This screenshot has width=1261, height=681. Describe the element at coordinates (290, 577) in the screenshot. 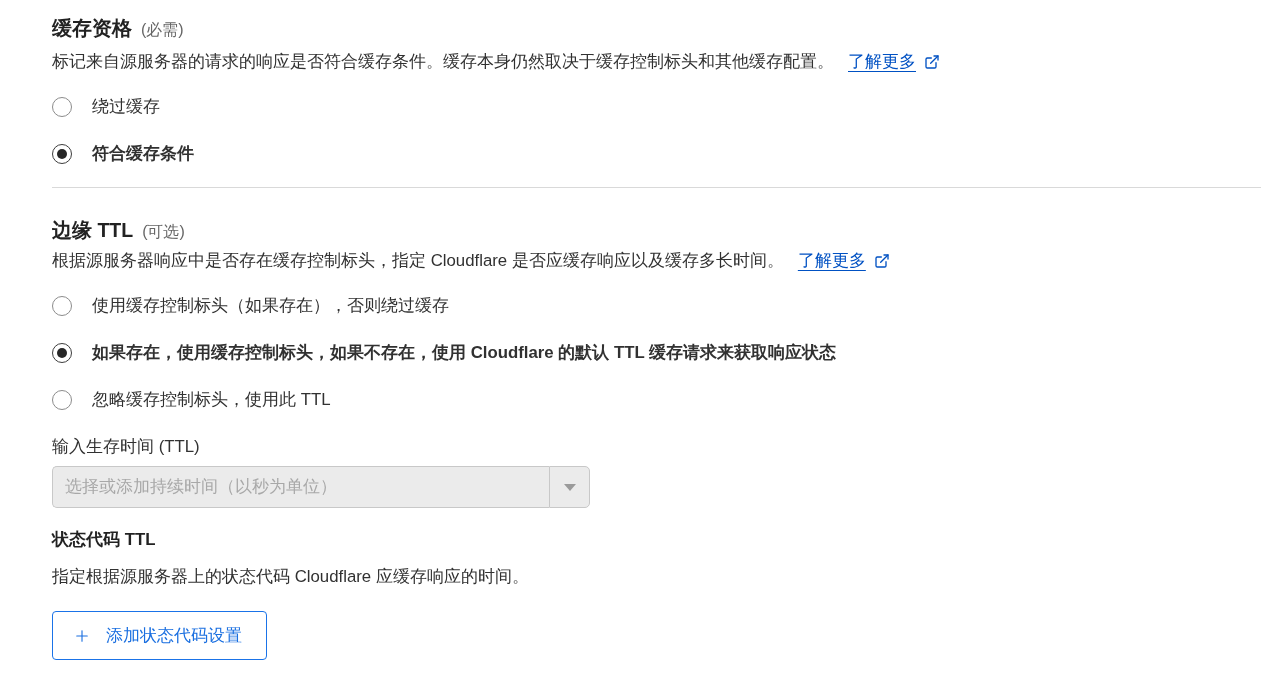

I see `status-code-description: 指定根据源服务器上的状态代码 Cloudflare 应缓存响应的时间。` at that location.